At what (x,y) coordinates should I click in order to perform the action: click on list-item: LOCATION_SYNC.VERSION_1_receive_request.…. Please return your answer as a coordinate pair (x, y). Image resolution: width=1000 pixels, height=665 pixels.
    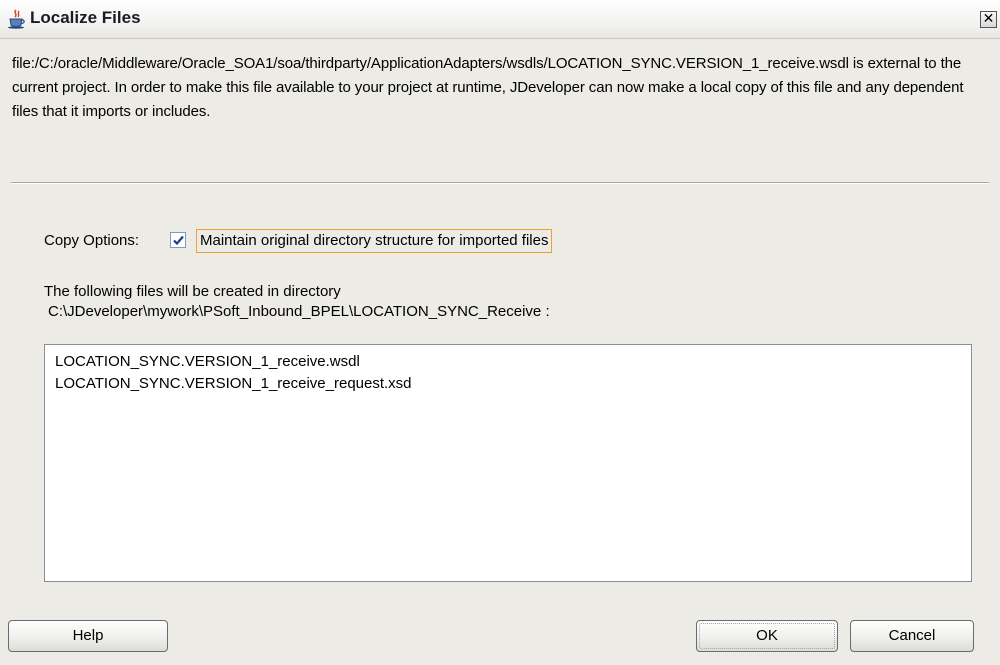
    Looking at the image, I should click on (508, 384).